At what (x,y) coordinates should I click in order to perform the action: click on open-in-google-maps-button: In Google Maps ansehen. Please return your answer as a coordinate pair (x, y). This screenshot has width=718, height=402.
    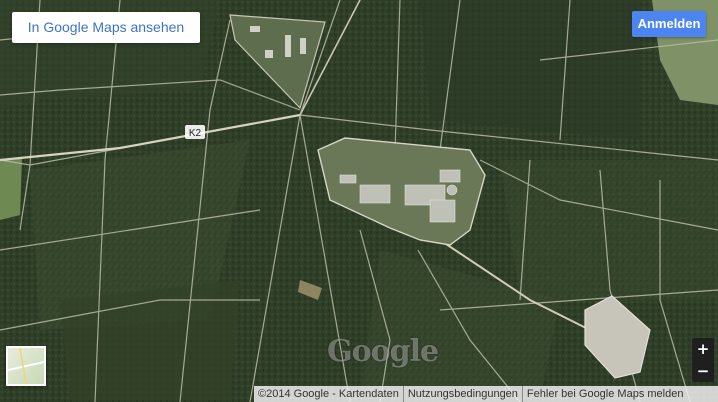
    Looking at the image, I should click on (106, 27).